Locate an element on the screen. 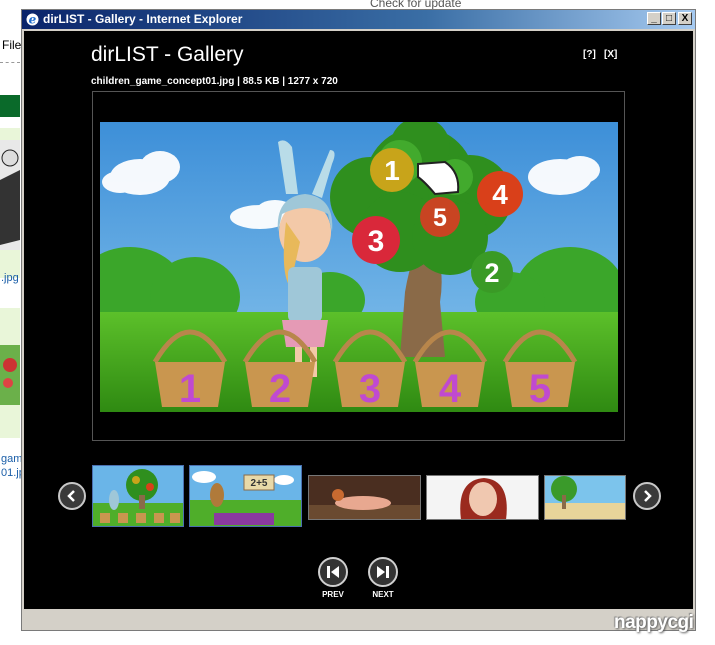 The width and height of the screenshot is (715, 645). skip-forward-icon is located at coordinates (383, 572).